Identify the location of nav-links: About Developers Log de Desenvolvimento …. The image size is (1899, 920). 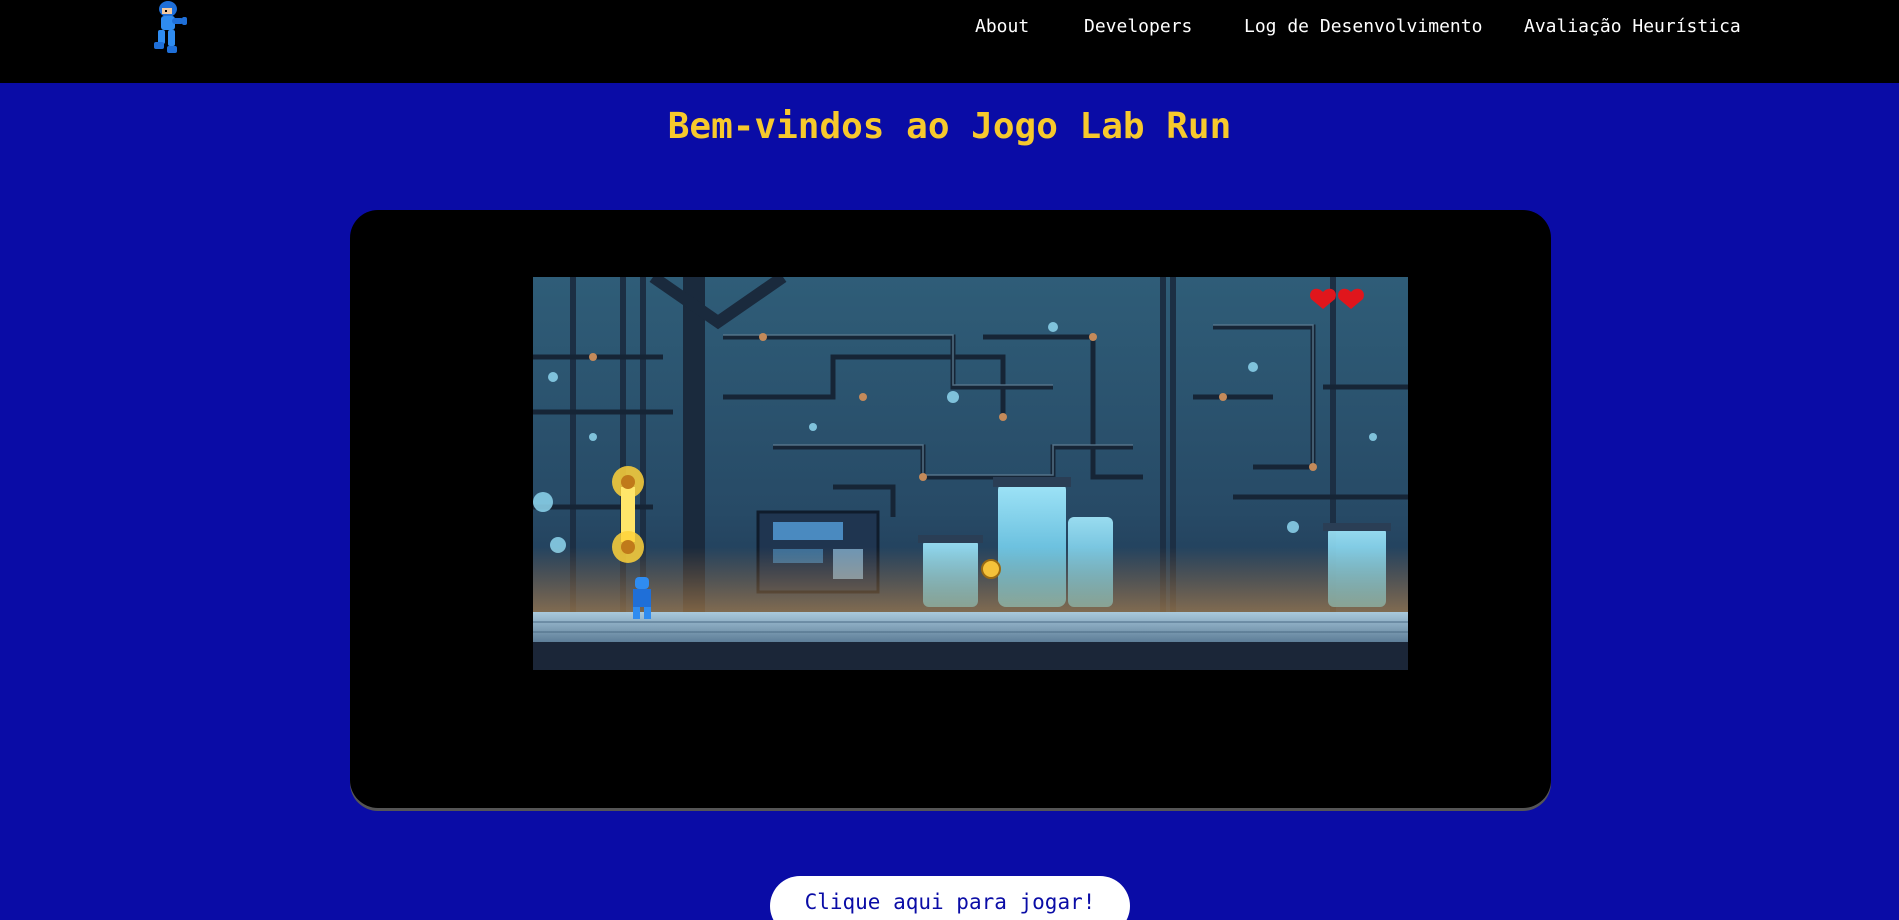
(949, 28).